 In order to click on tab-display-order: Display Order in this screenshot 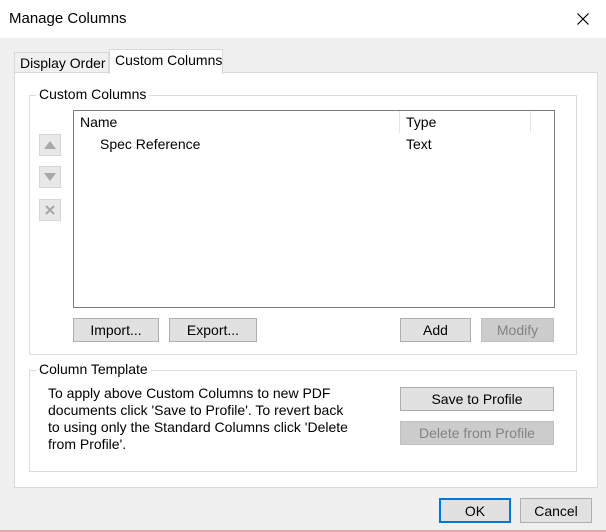, I will do `click(61, 62)`.